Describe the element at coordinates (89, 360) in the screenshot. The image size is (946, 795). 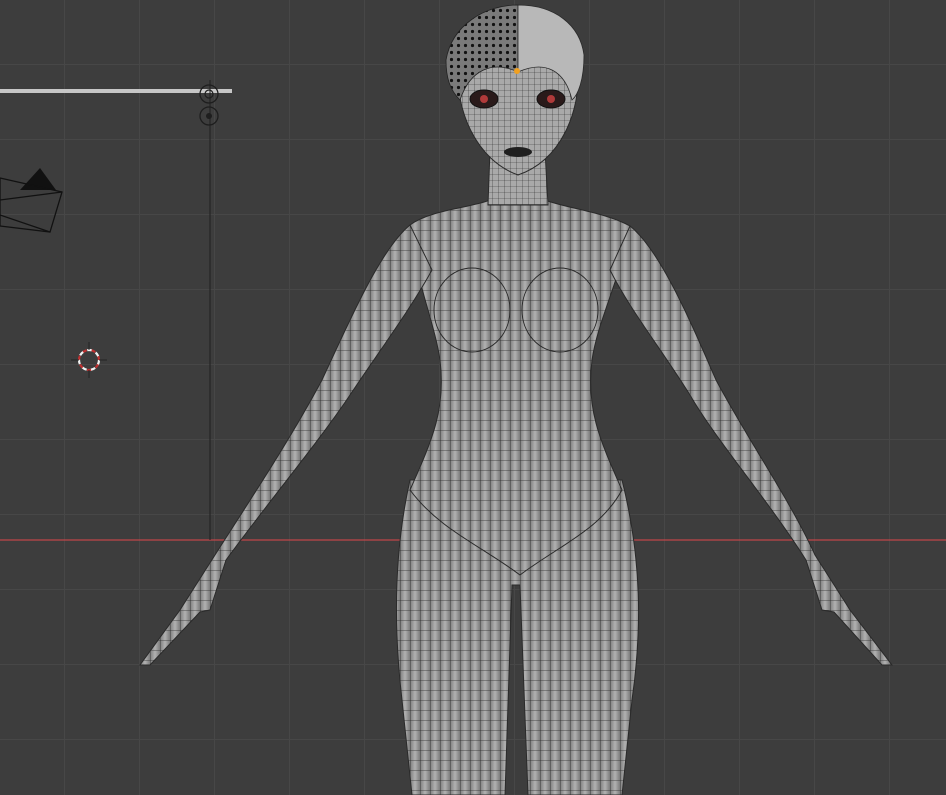
I see `3d-cursor-icon` at that location.